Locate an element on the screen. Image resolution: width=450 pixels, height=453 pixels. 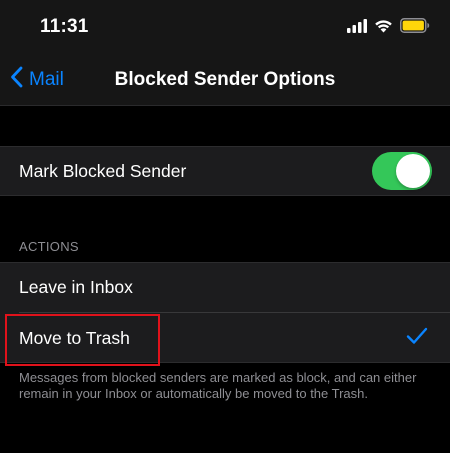
page-title: Blocked Sender Options is located at coordinates (225, 79).